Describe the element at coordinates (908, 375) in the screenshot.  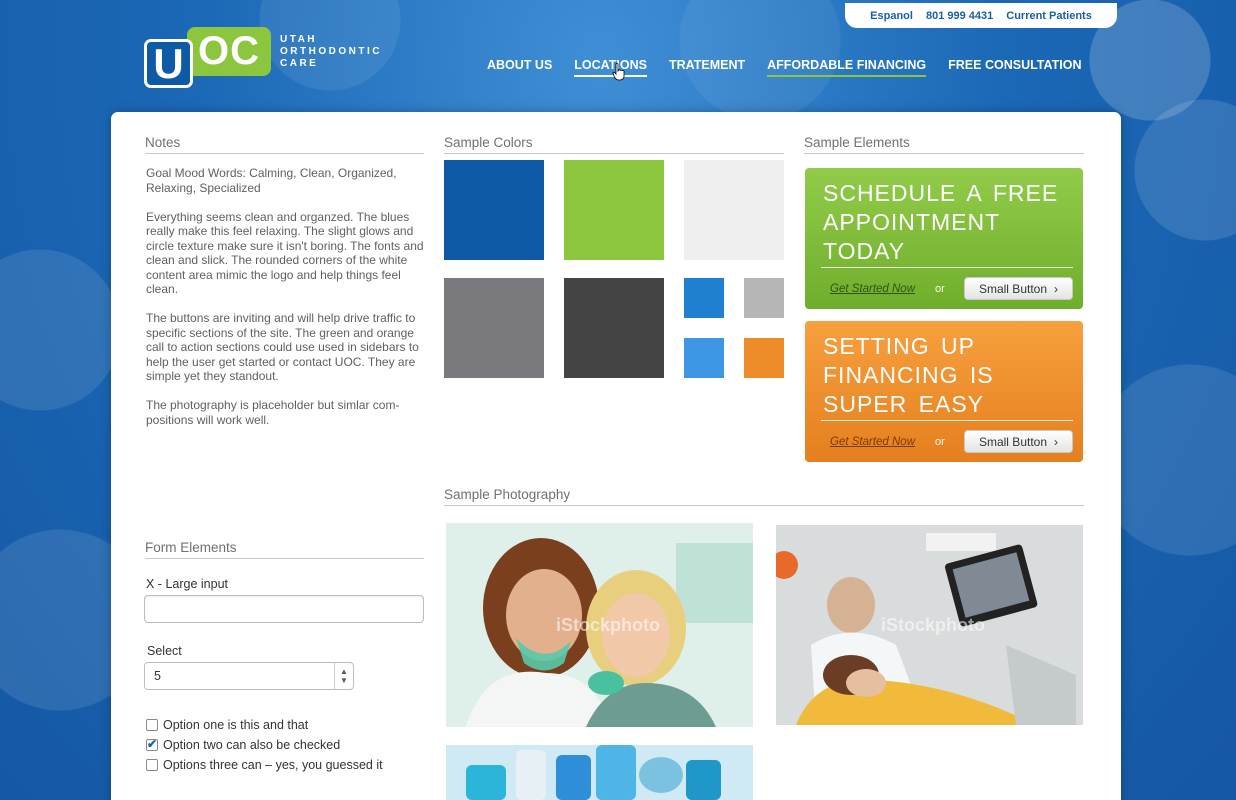
I see `cta-title: SETTING UP FINANCING IS SUPER EASY` at that location.